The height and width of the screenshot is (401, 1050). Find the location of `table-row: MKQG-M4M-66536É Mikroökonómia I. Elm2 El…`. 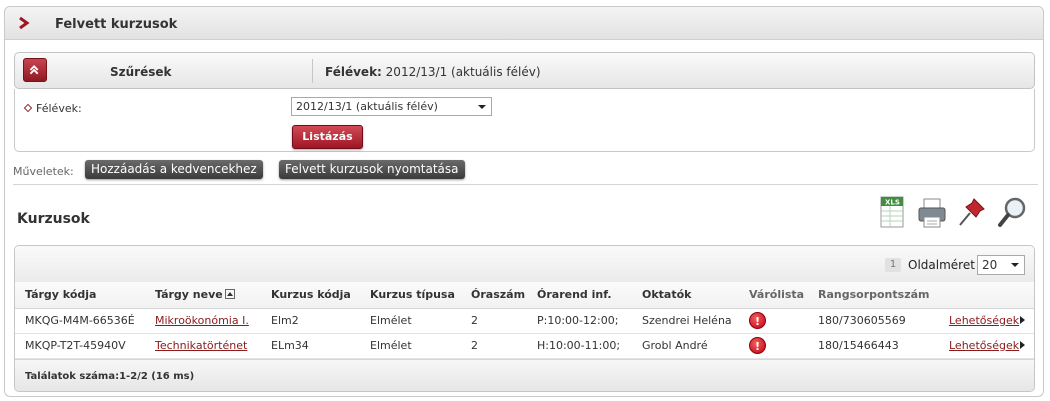

table-row: MKQG-M4M-66536É Mikroökonómia I. Elm2 El… is located at coordinates (524, 321).